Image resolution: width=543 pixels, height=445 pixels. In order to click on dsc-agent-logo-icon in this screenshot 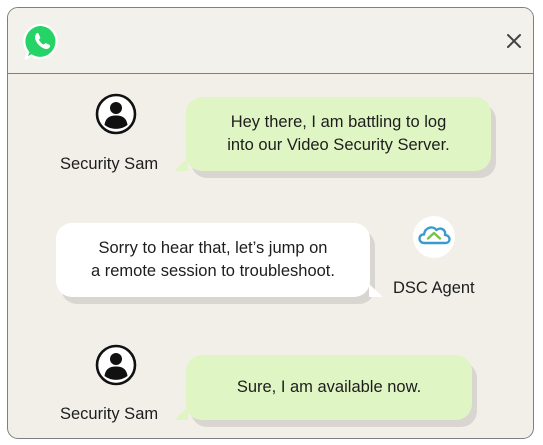, I will do `click(434, 237)`.